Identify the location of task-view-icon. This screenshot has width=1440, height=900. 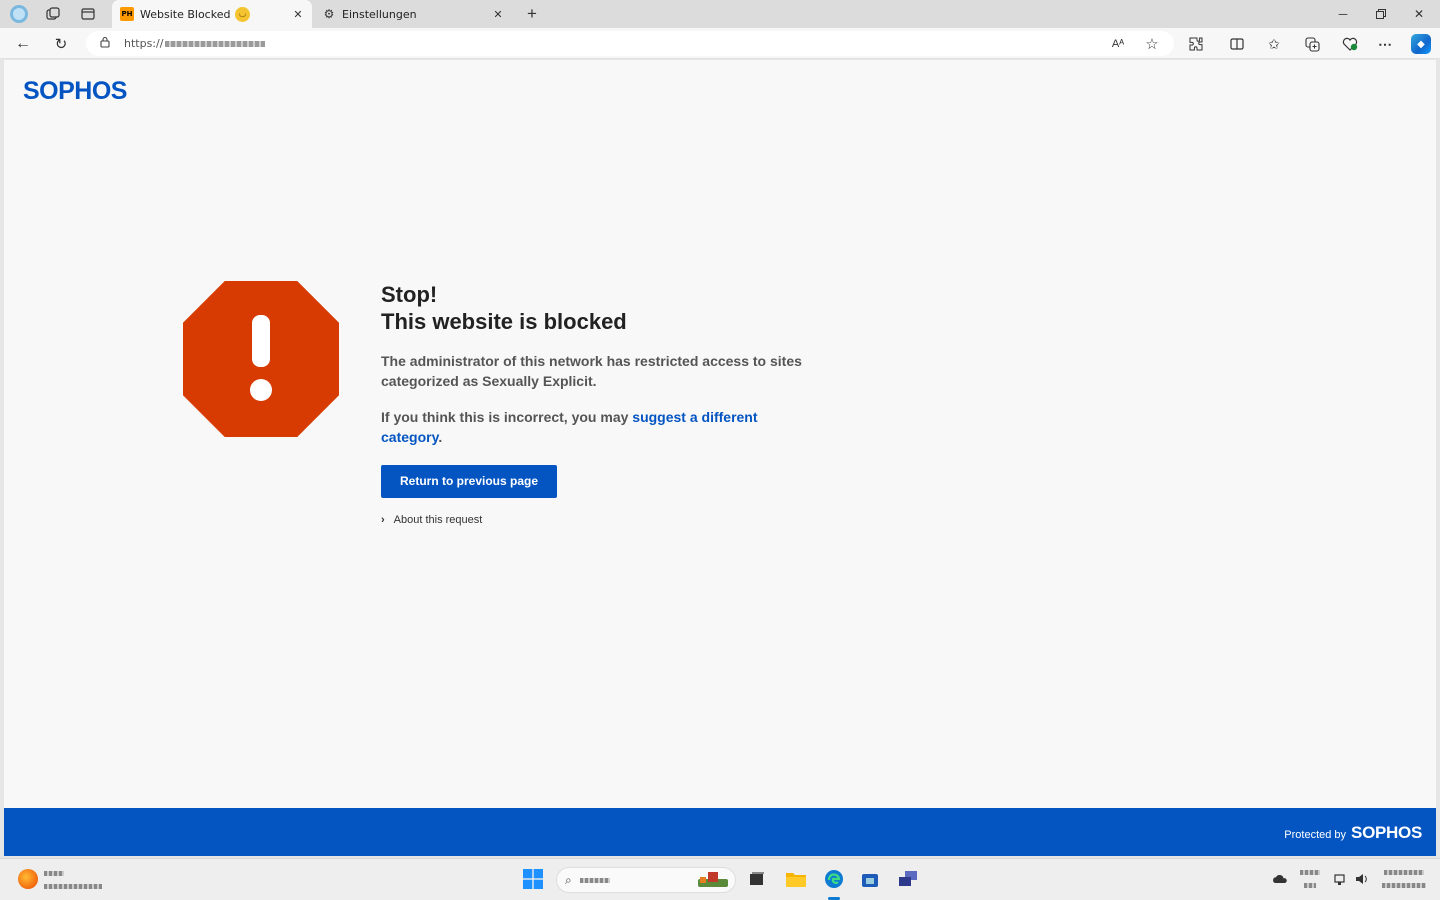
(757, 879).